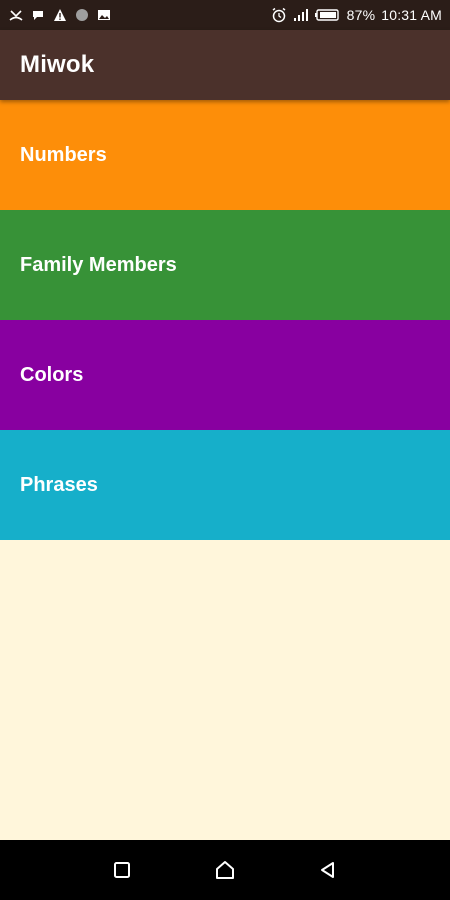 The height and width of the screenshot is (900, 450). I want to click on category-label: Family Members, so click(98, 264).